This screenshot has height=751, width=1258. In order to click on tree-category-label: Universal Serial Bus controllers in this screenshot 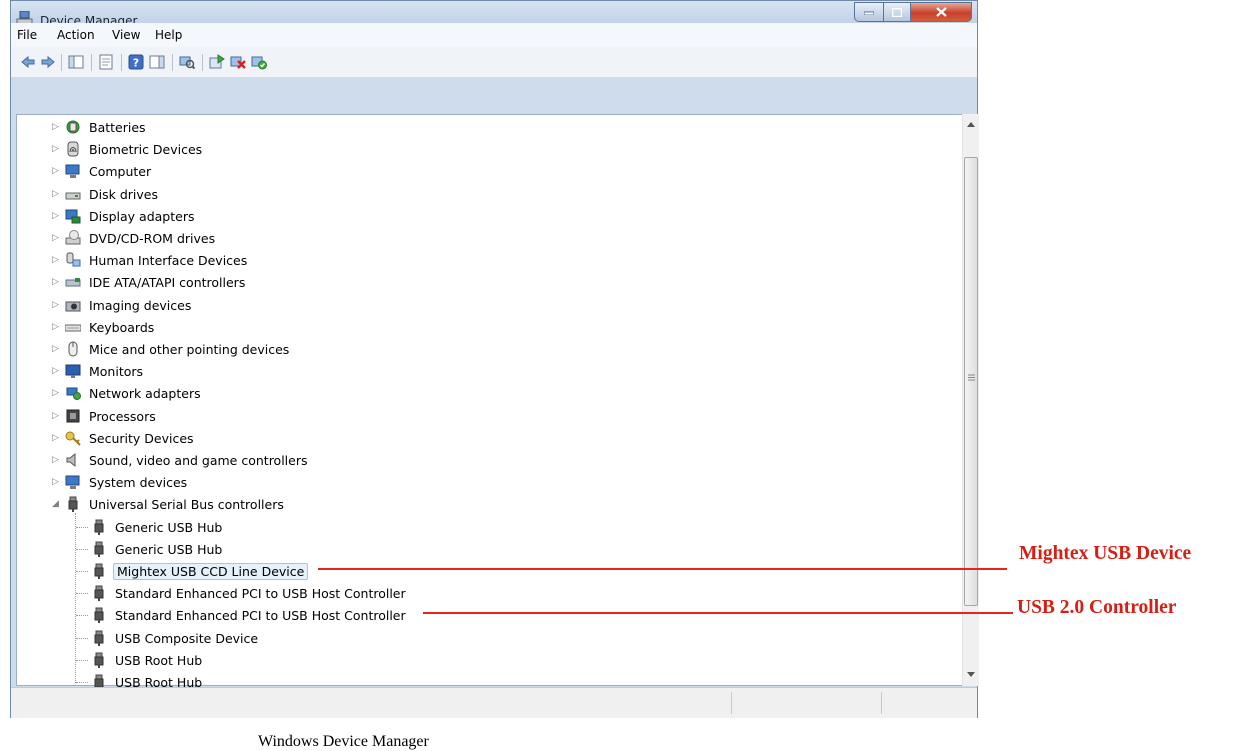, I will do `click(186, 504)`.